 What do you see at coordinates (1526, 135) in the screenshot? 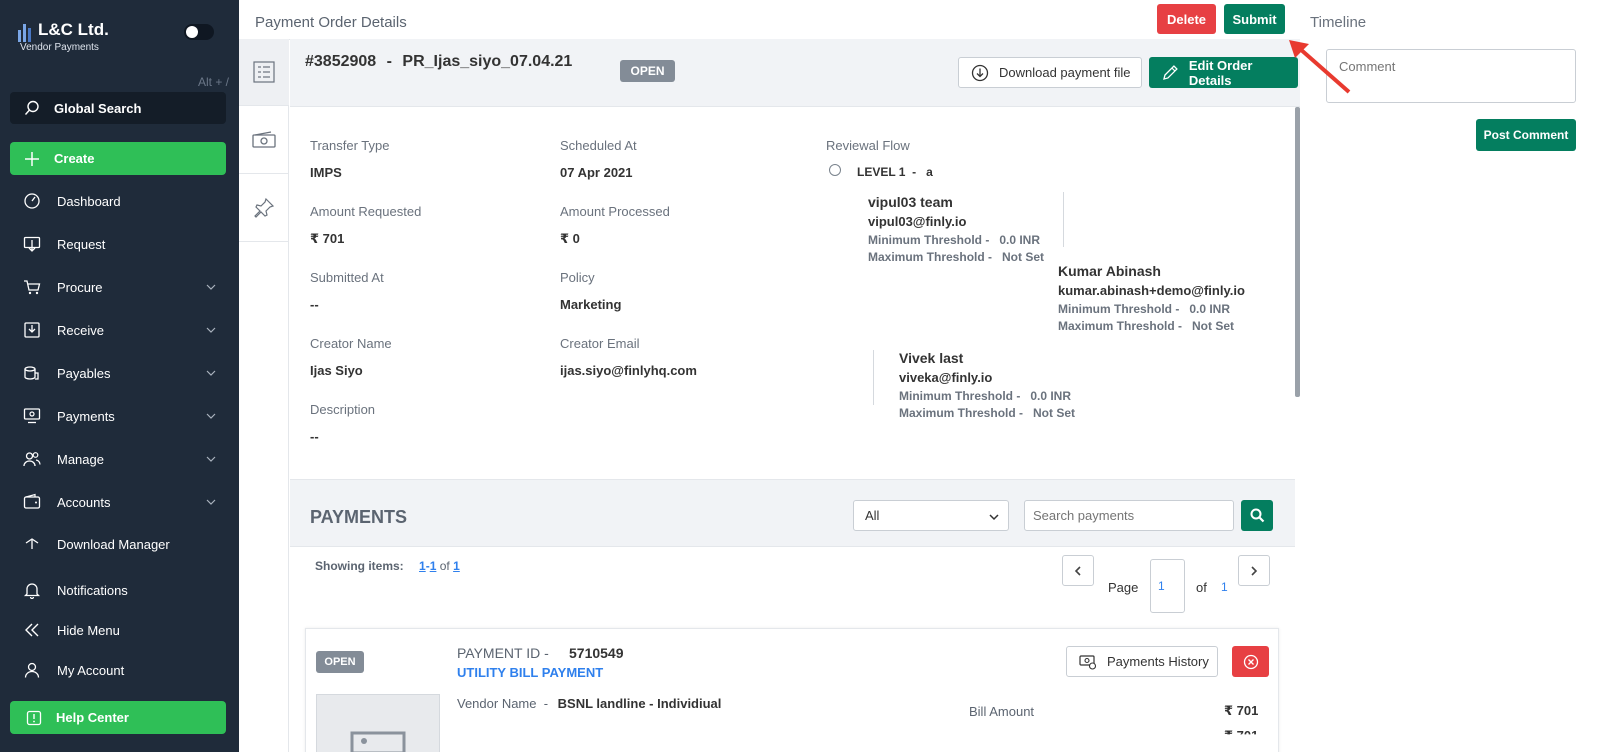
I see `post-comment-button: Post Comment` at bounding box center [1526, 135].